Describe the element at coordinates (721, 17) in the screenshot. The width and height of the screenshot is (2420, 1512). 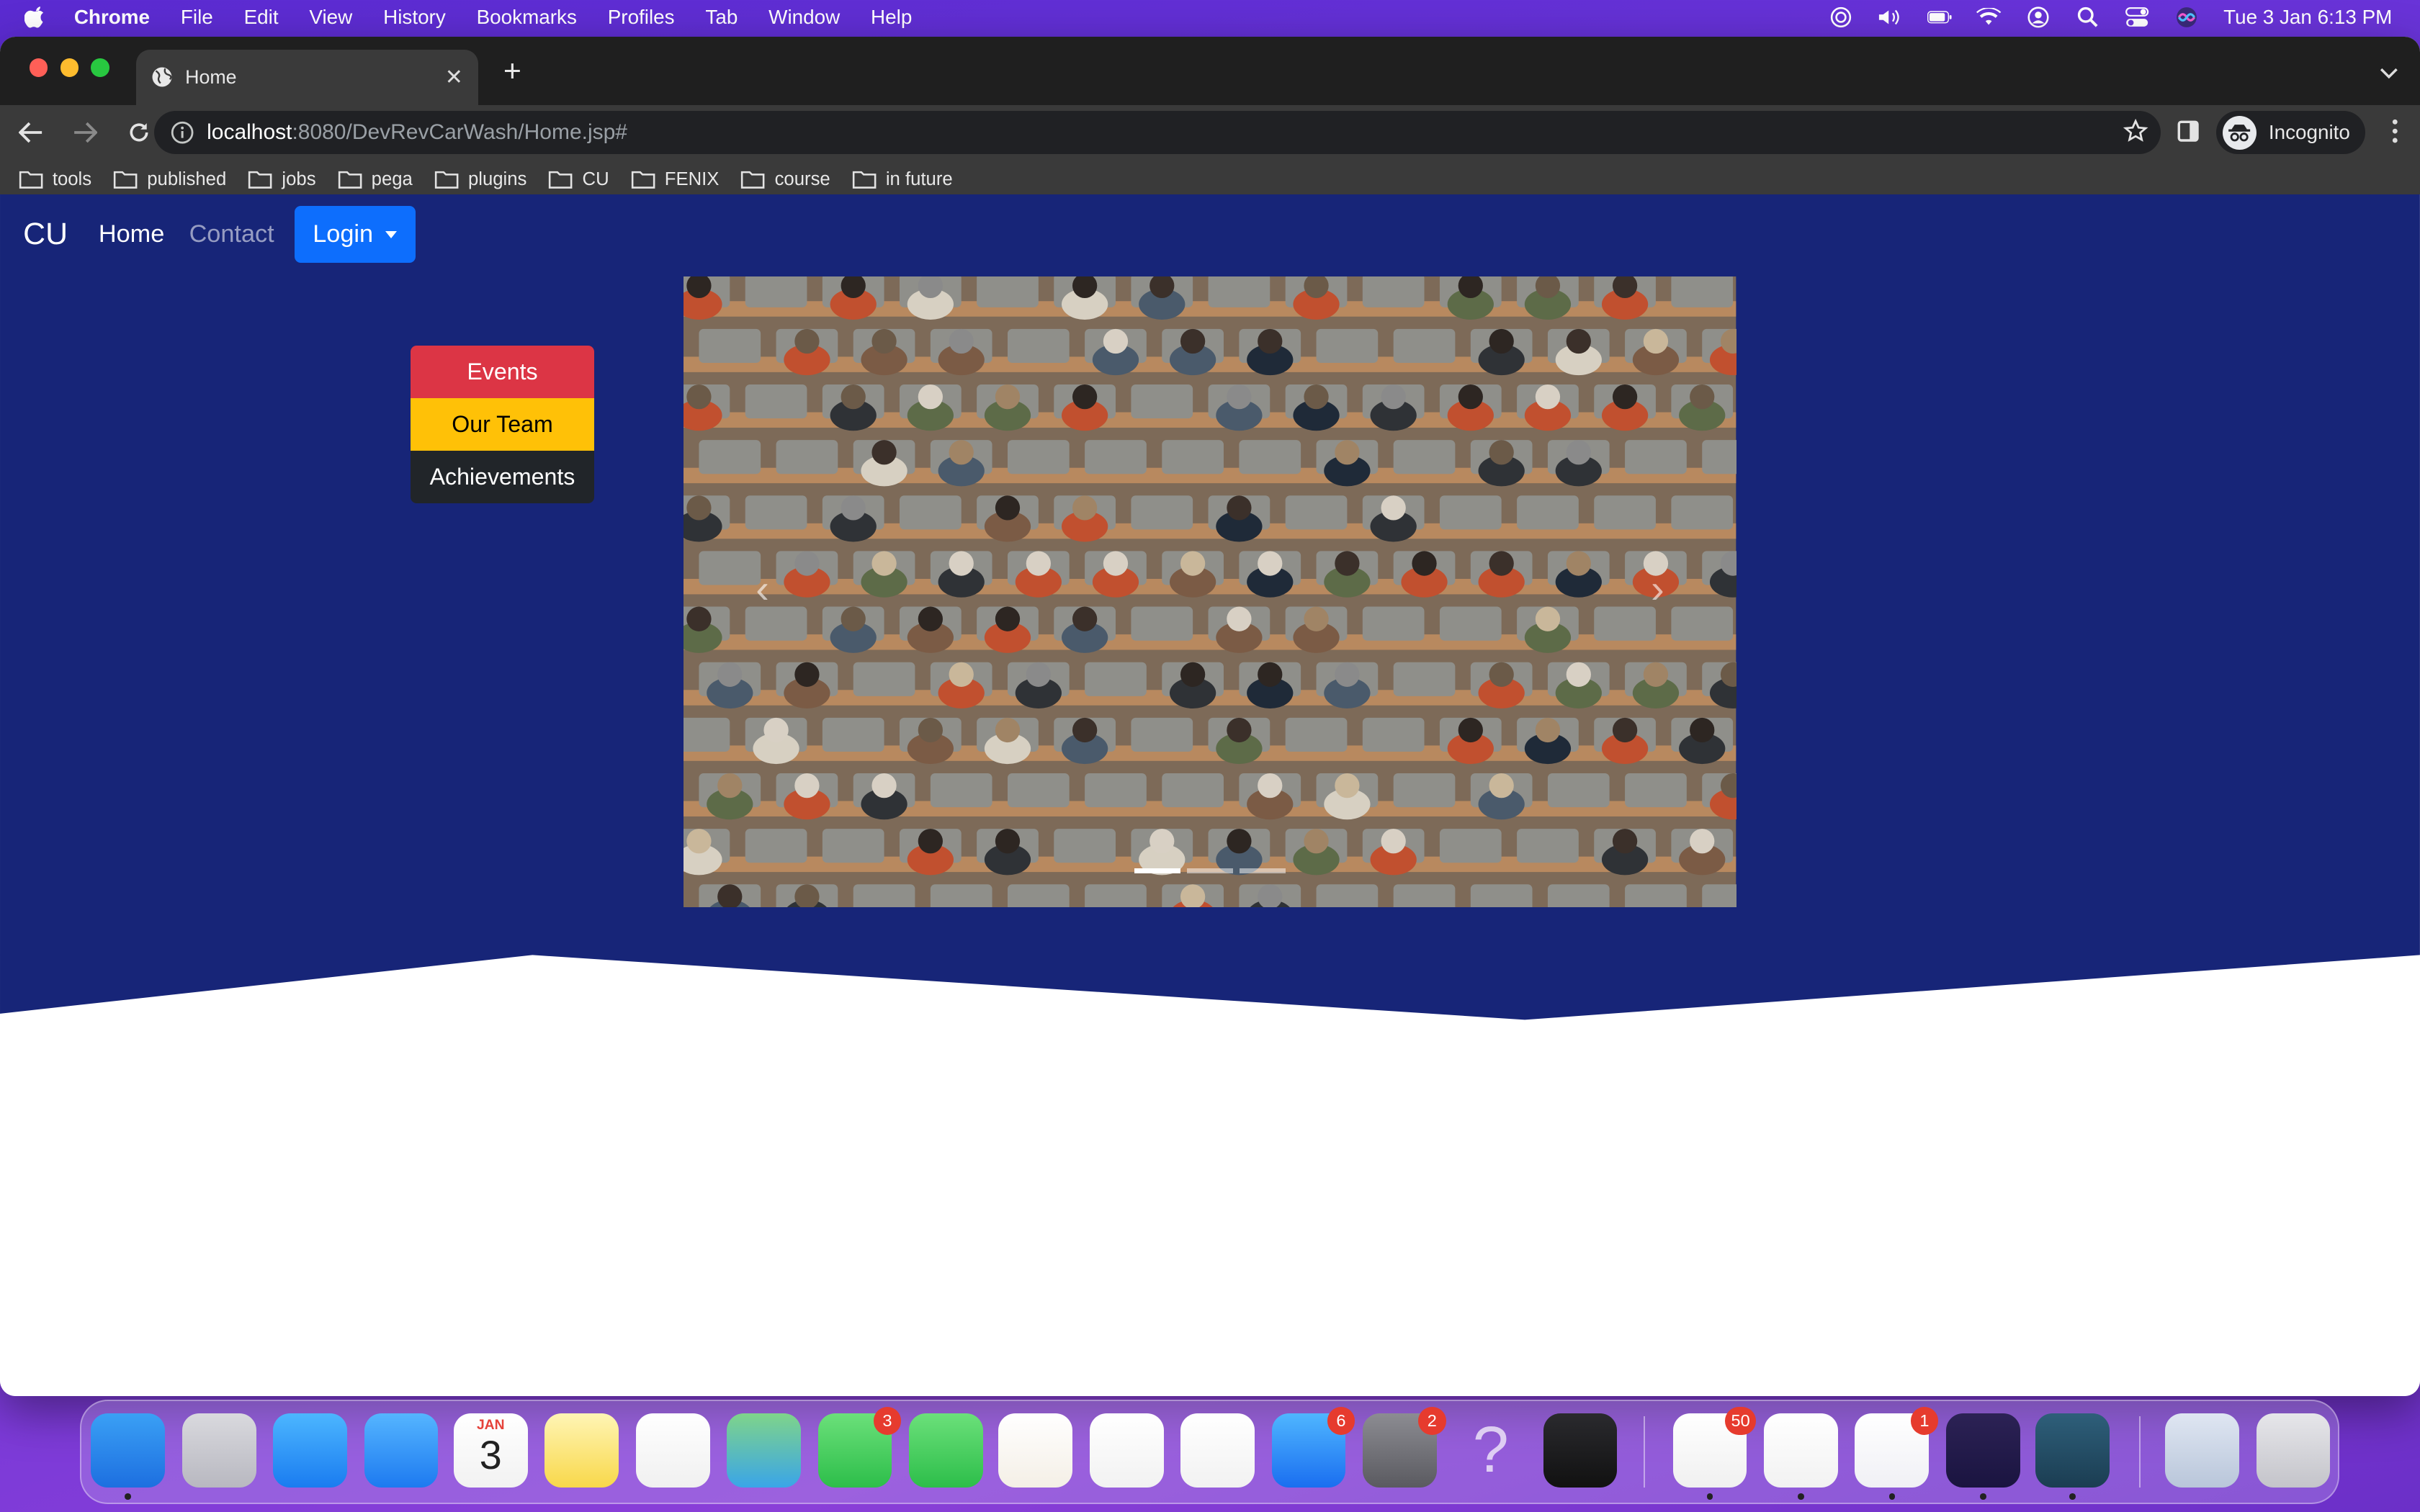
I see `menu-tab: Tab` at that location.